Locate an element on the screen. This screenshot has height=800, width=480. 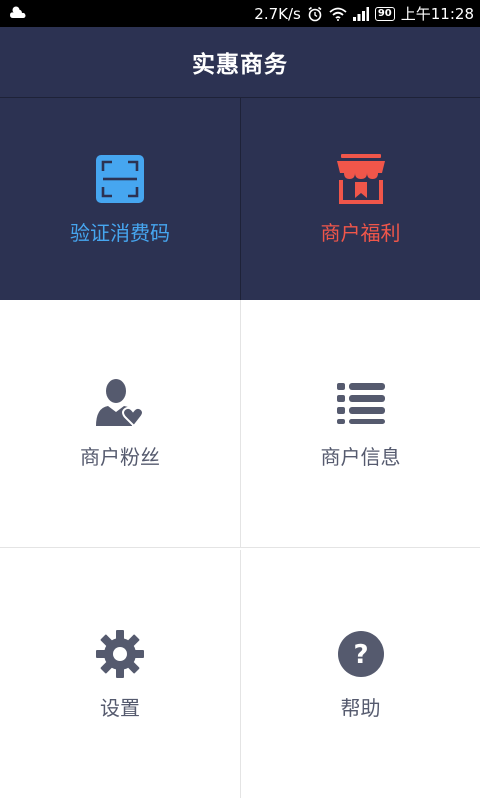
tile-label: 商户信息 is located at coordinates (360, 457).